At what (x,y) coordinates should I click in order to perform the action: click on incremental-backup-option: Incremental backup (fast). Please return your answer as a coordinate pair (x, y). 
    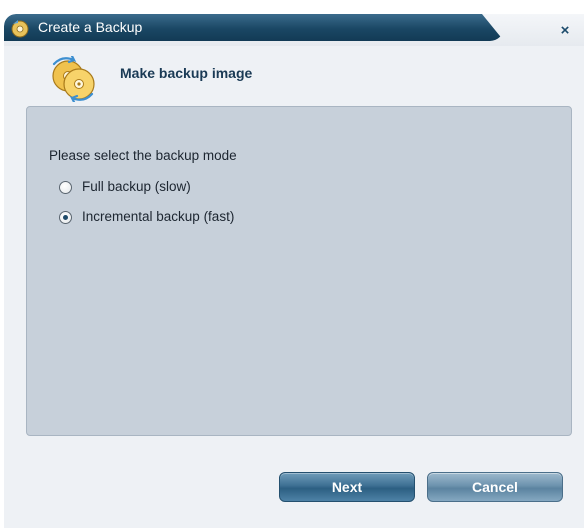
    Looking at the image, I should click on (146, 217).